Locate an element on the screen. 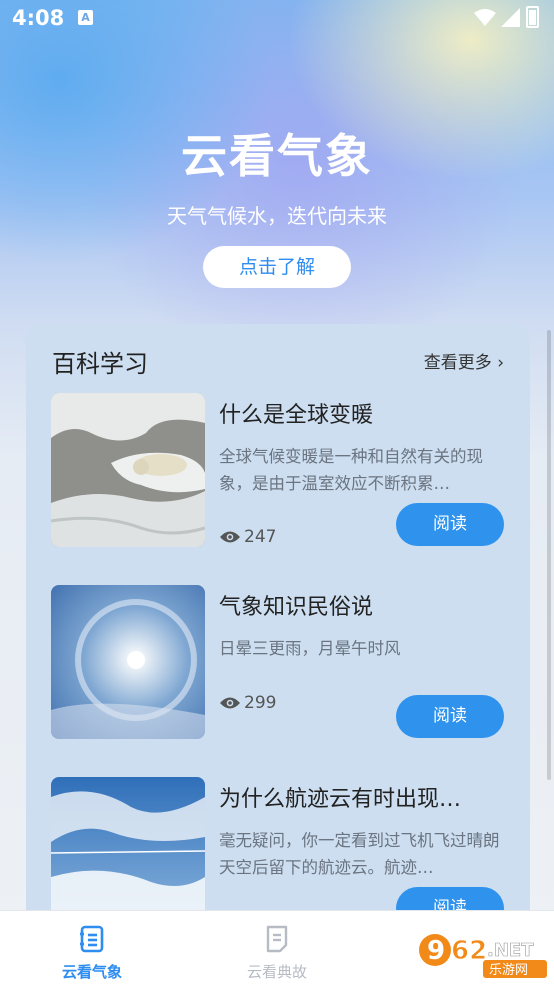  view-count-value: 247 is located at coordinates (260, 537).